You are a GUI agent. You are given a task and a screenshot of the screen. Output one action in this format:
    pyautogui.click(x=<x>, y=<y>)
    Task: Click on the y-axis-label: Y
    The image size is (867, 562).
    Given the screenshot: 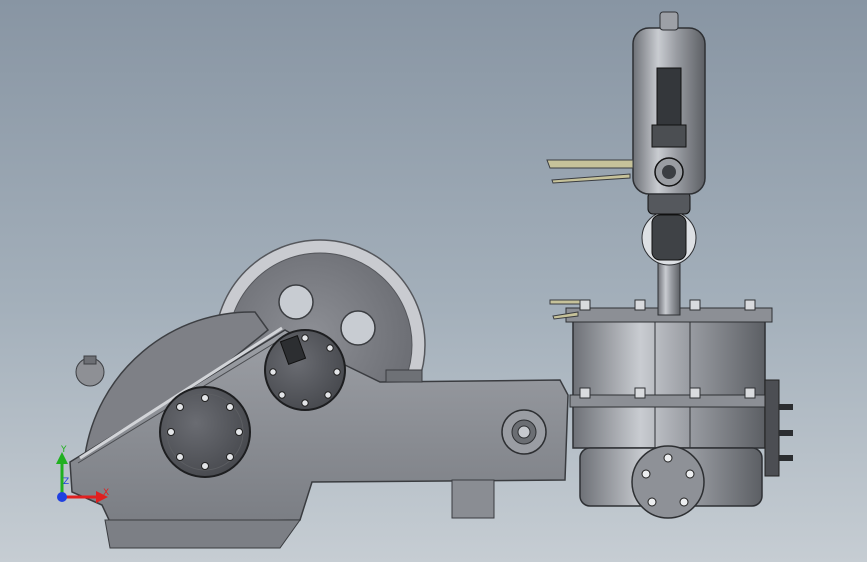 What is the action you would take?
    pyautogui.click(x=63, y=450)
    